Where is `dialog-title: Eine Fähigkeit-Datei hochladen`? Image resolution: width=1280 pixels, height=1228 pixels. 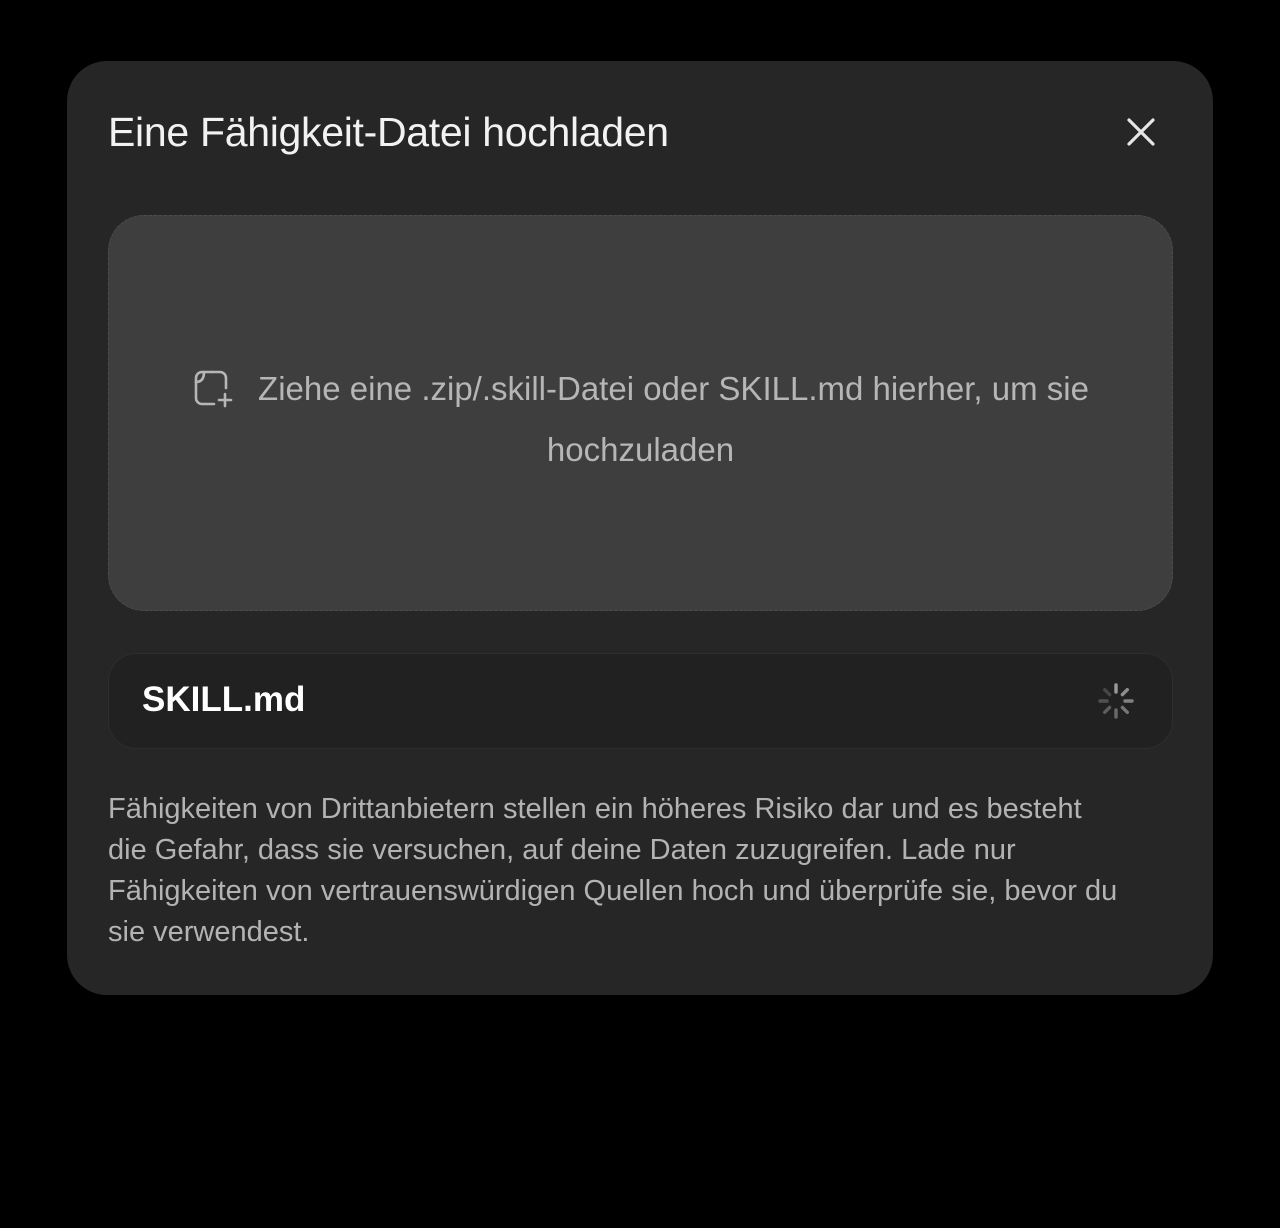
dialog-title: Eine Fähigkeit-Datei hochladen is located at coordinates (388, 132).